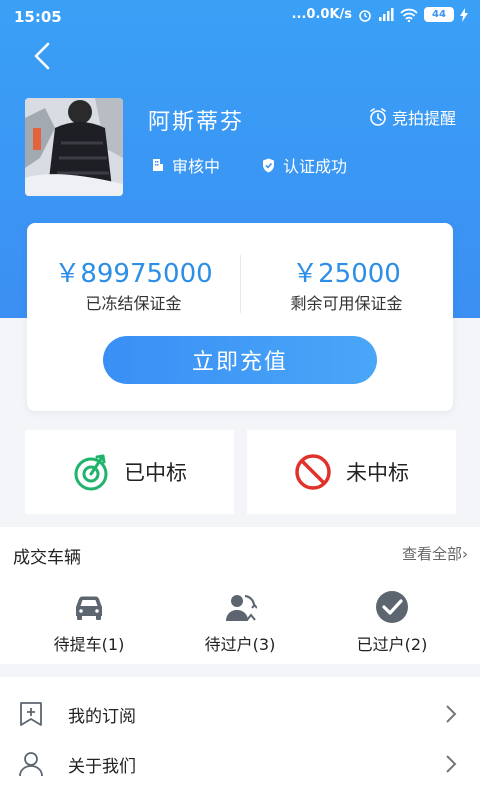 This screenshot has height=800, width=480. I want to click on avatar, so click(74, 147).